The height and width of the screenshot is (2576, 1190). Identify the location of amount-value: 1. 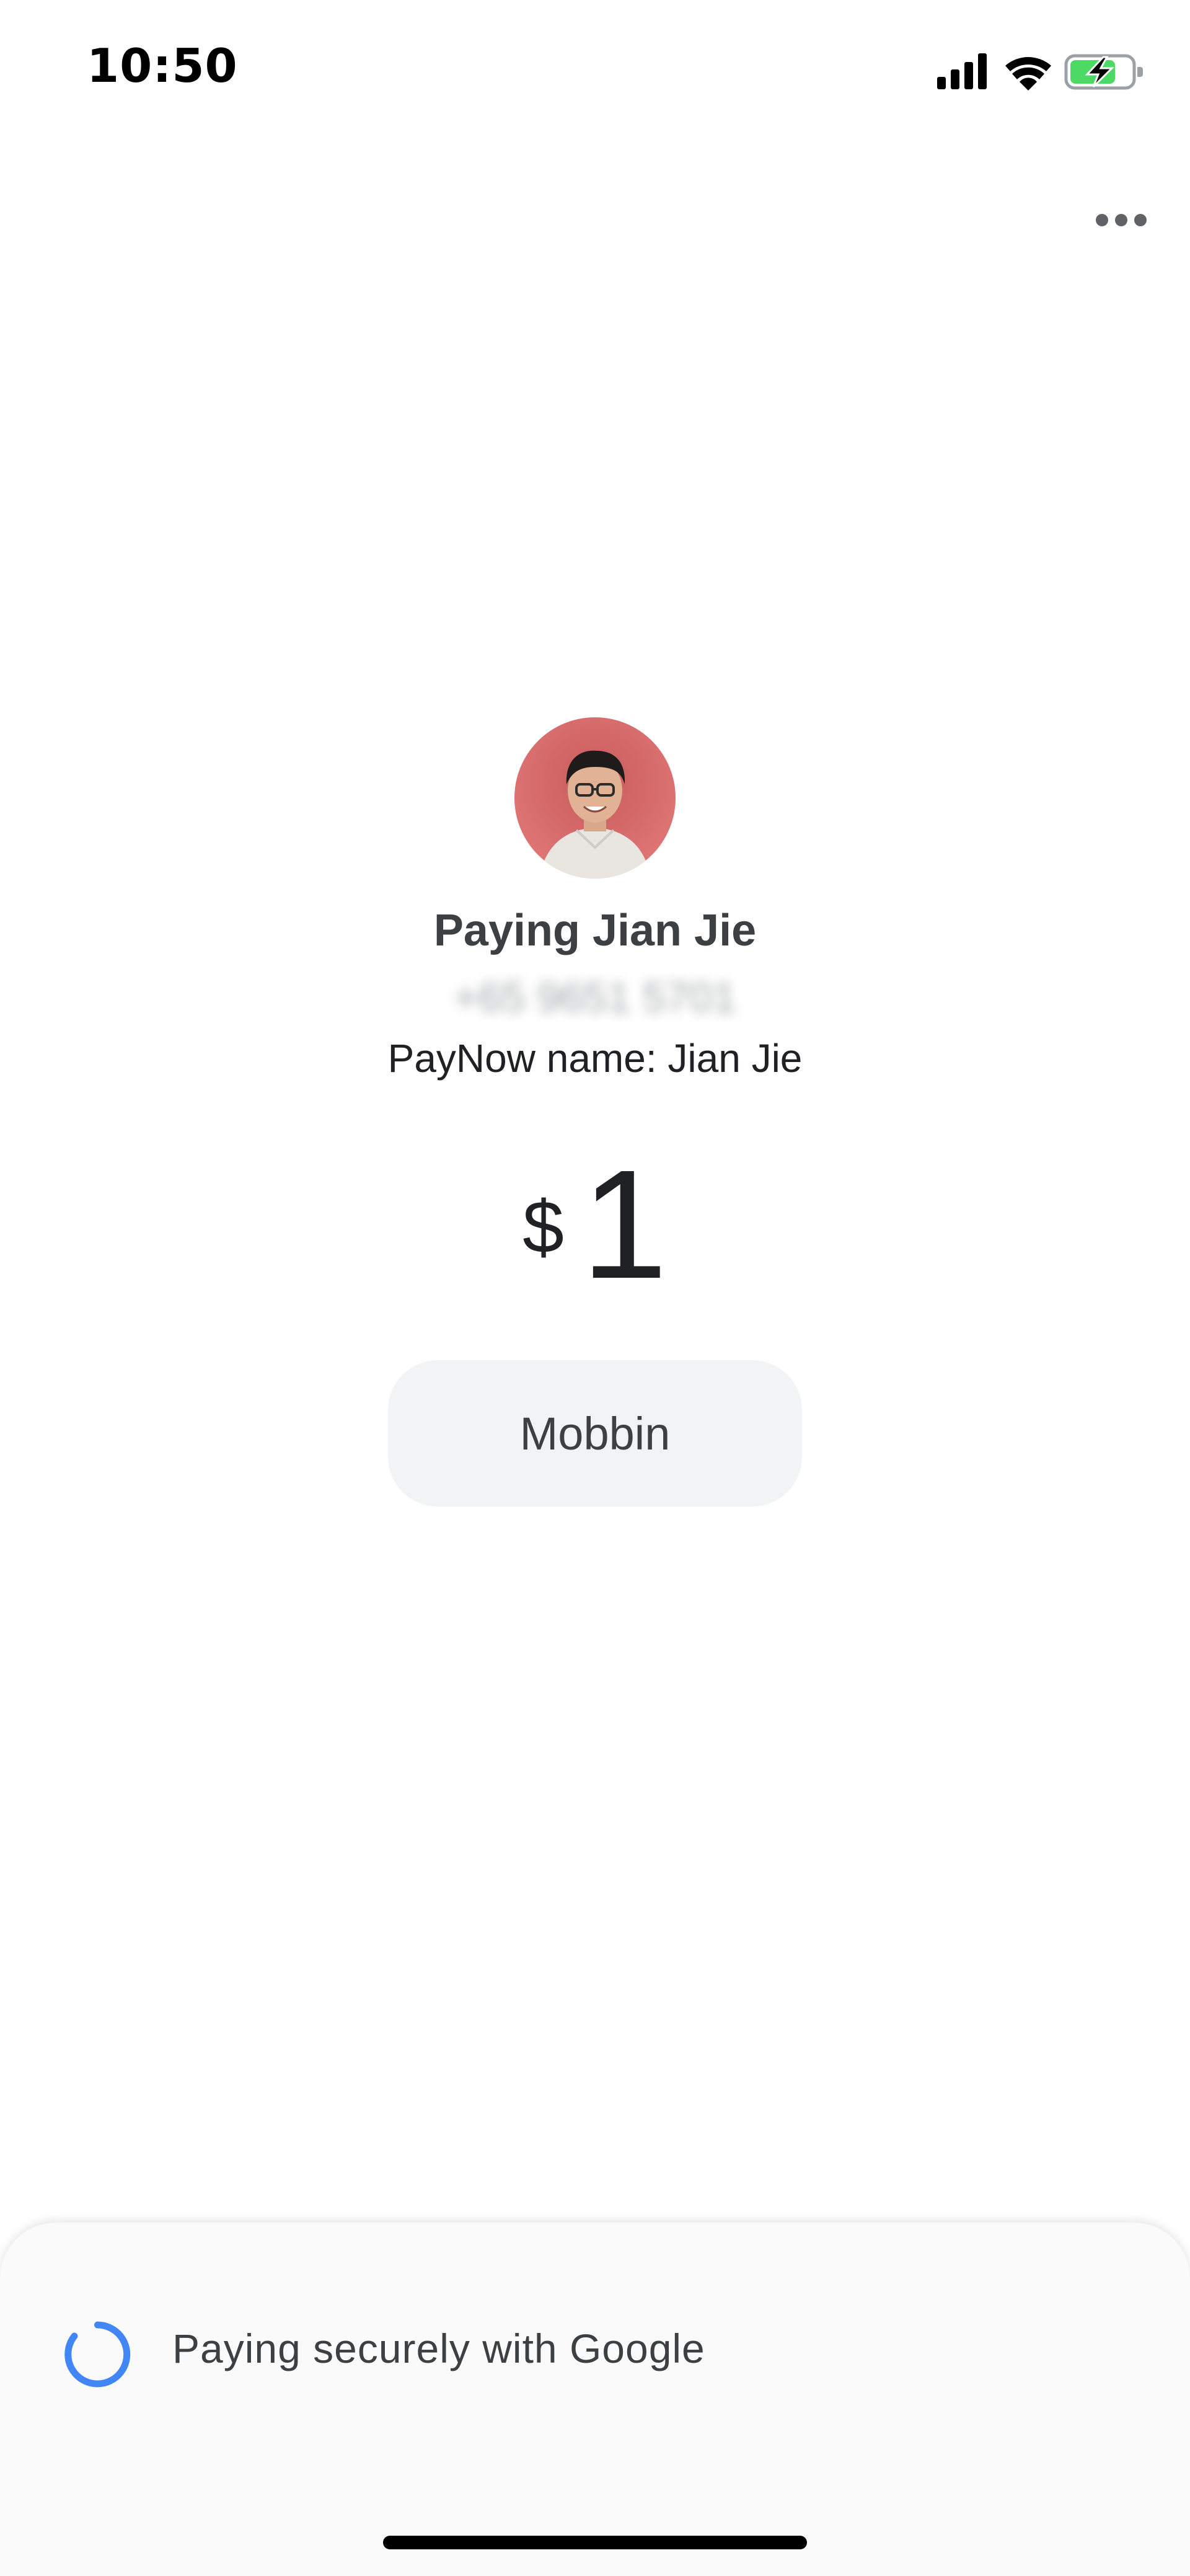
(624, 1224).